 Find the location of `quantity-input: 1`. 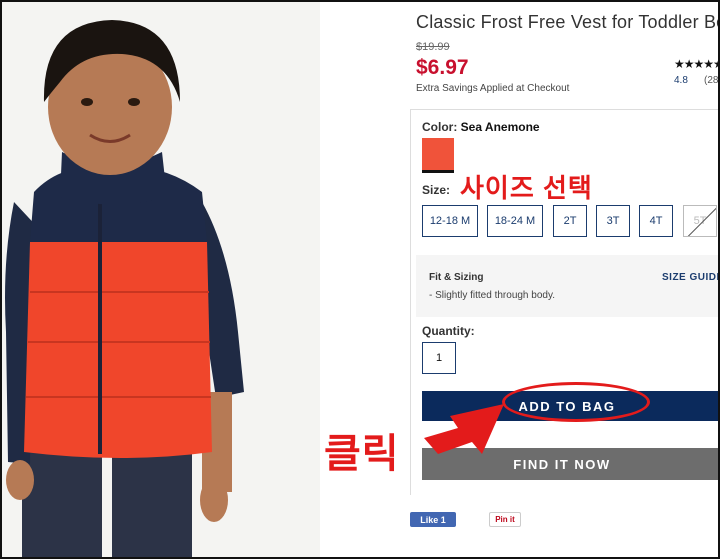

quantity-input: 1 is located at coordinates (439, 358).